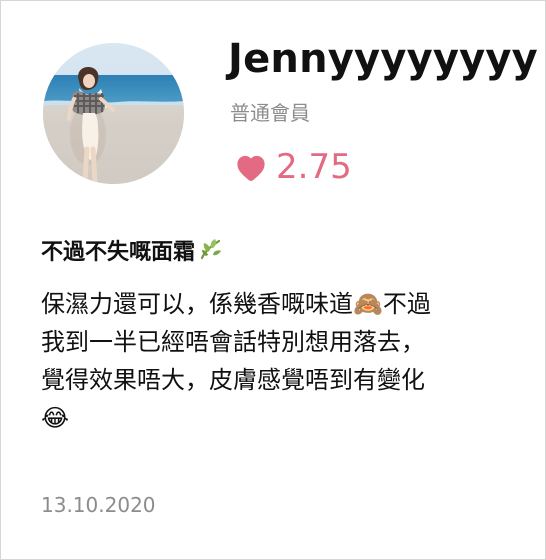 This screenshot has width=546, height=560. I want to click on review-title-text: 不過不失嘅面霜, so click(118, 252).